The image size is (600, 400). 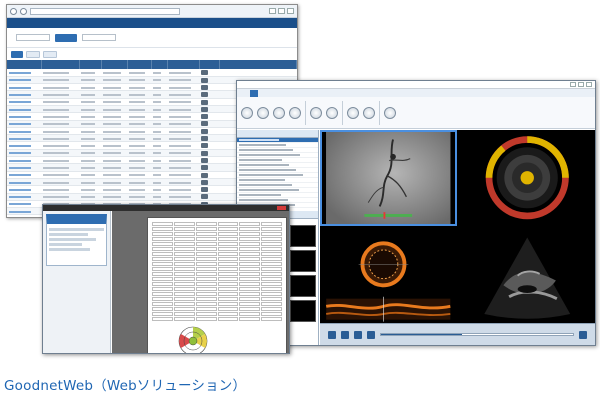 I want to click on back-icon, so click(x=13, y=11).